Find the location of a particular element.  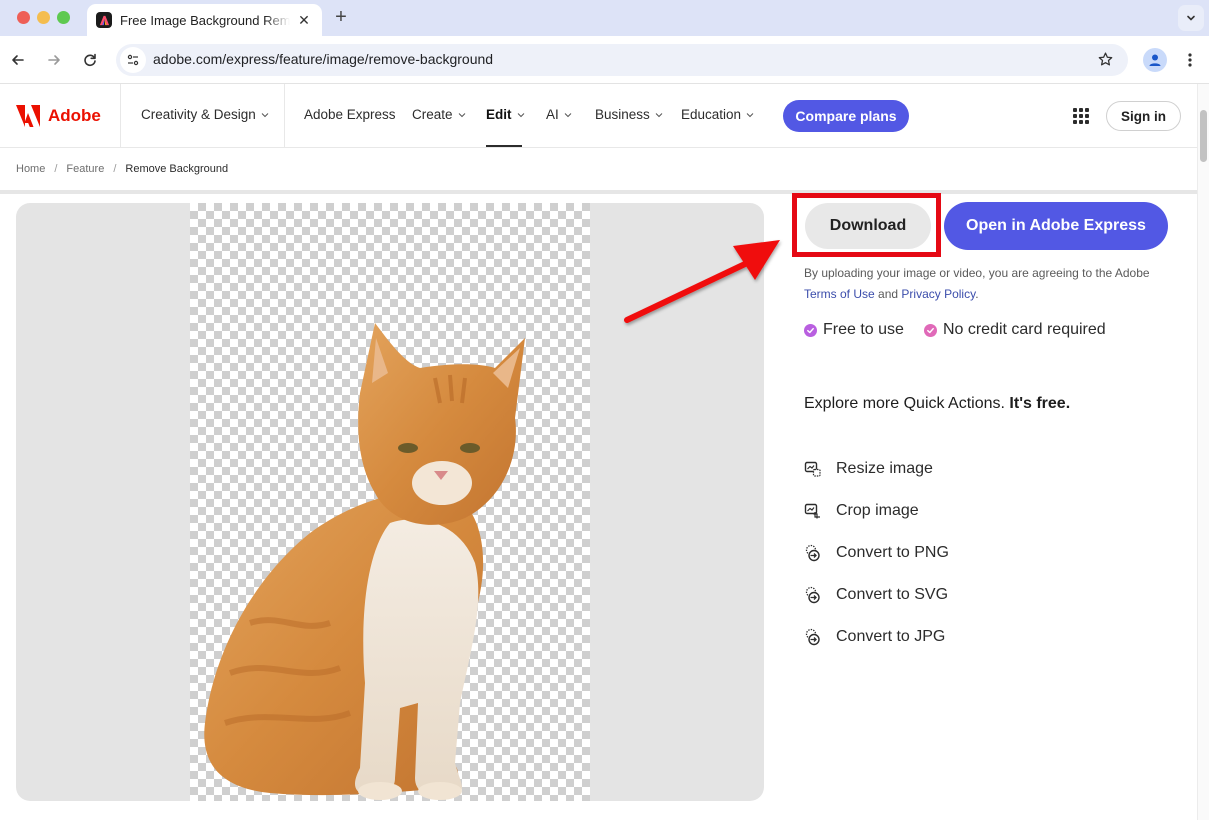

app-grid-icon is located at coordinates (1081, 116).